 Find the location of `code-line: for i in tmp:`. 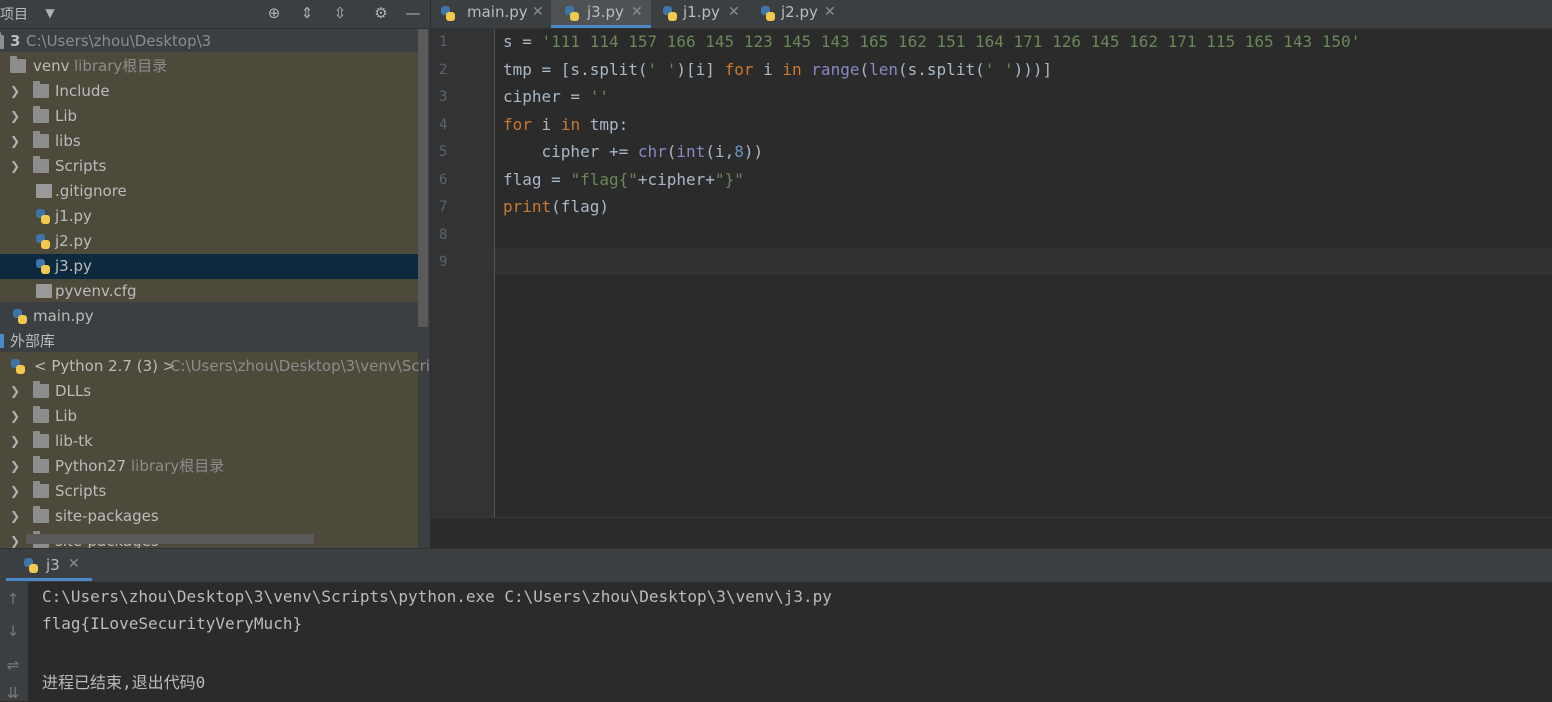

code-line: for i in tmp: is located at coordinates (566, 124).